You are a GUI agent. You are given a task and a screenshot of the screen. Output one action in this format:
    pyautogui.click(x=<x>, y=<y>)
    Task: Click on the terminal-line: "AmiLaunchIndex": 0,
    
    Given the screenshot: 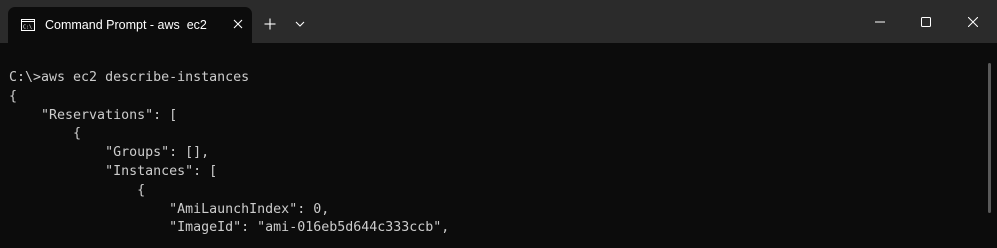 What is the action you would take?
    pyautogui.click(x=169, y=209)
    